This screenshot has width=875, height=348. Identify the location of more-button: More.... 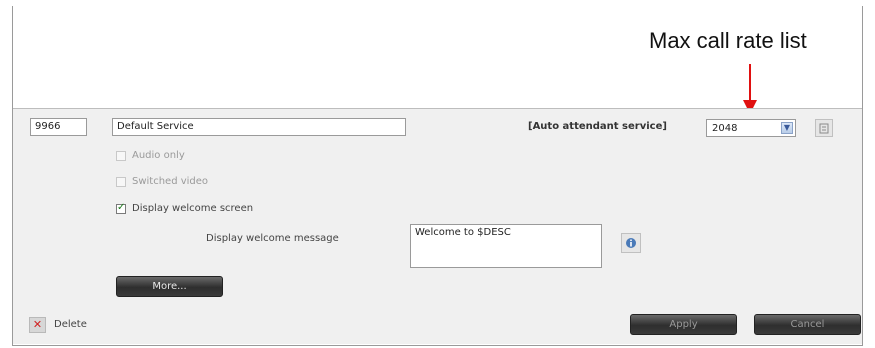
(169, 286).